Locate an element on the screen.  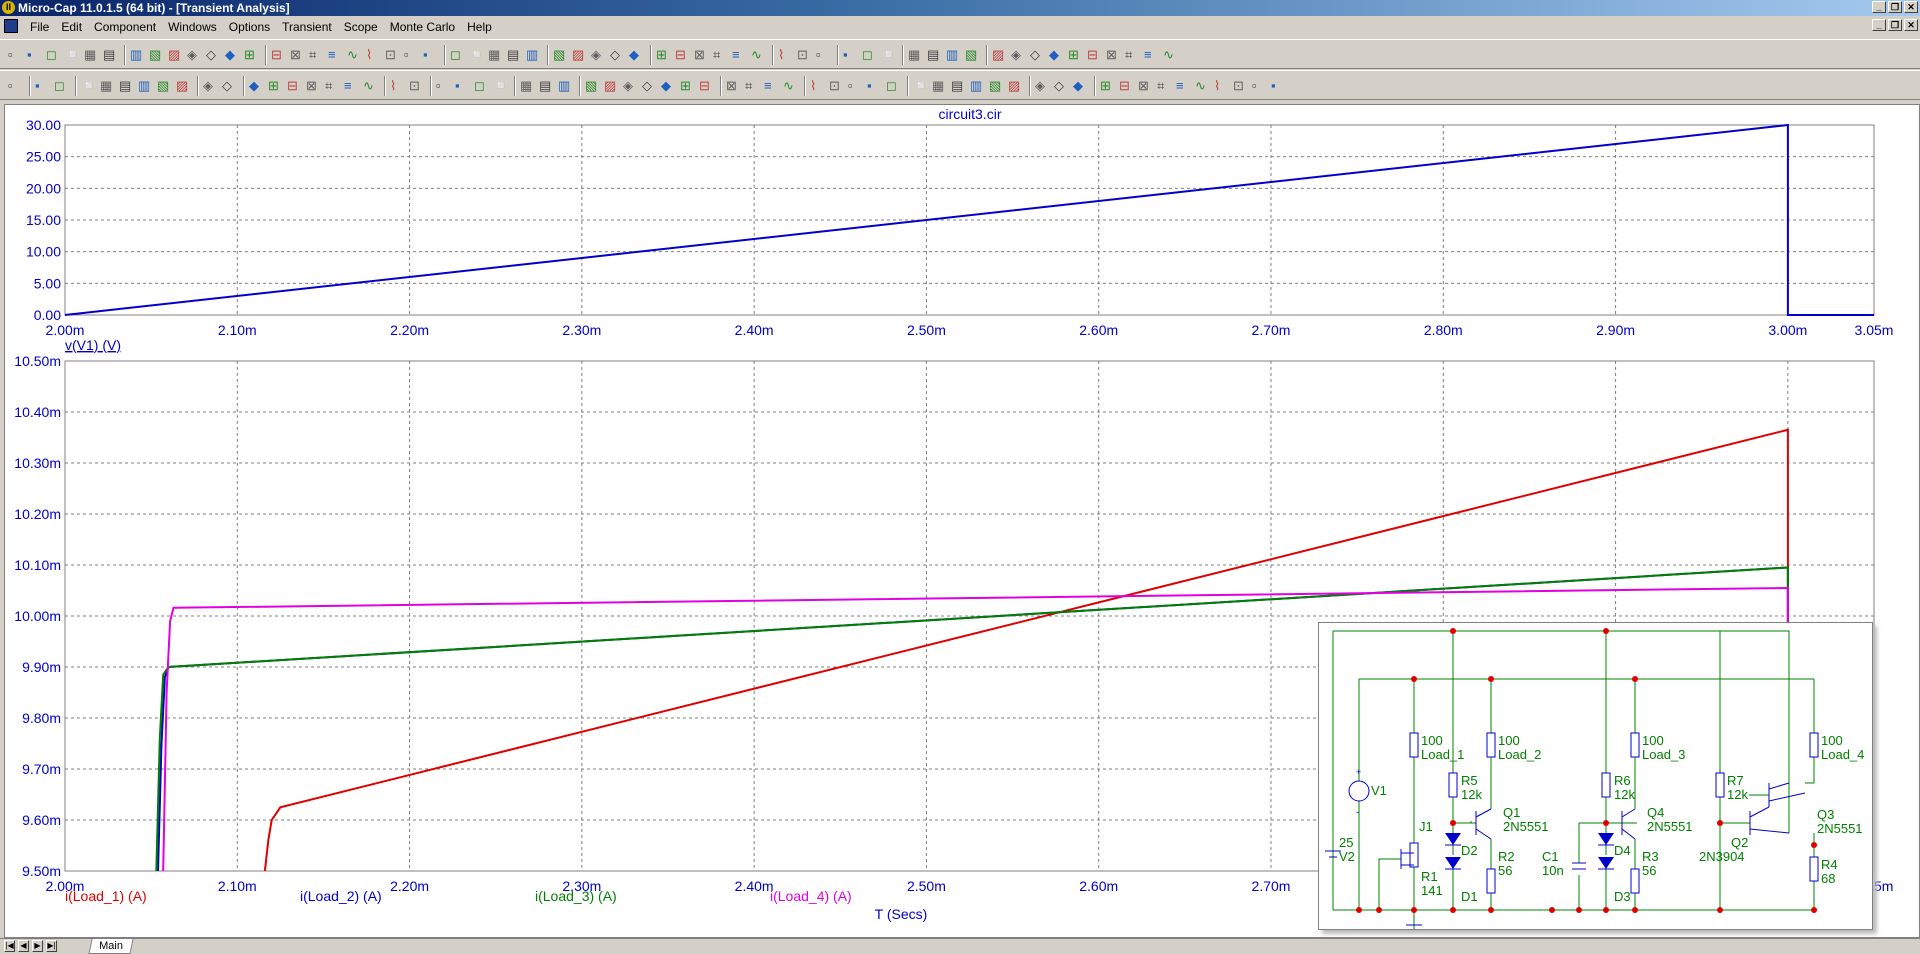
legend-load-2: i(Load_2) (A) is located at coordinates (341, 896).